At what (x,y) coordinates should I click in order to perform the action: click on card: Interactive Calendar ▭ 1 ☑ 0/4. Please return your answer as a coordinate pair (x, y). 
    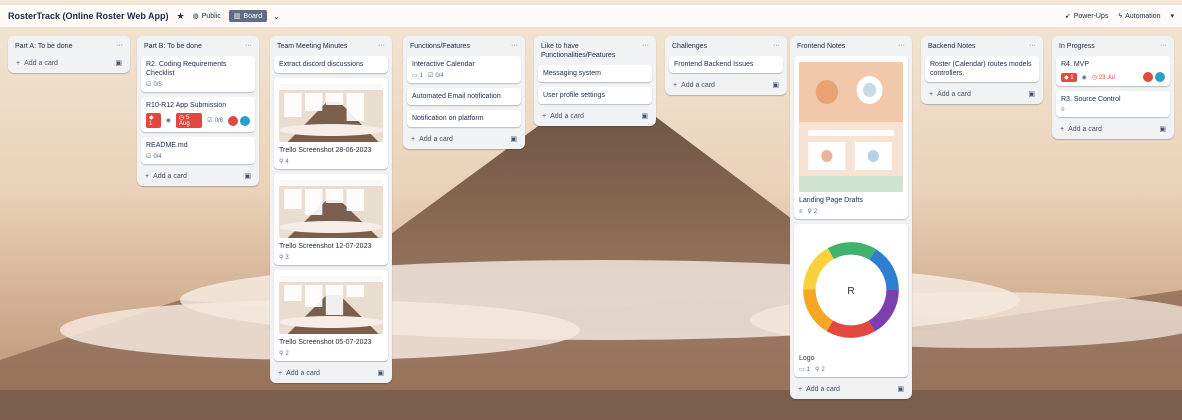
    Looking at the image, I should click on (464, 69).